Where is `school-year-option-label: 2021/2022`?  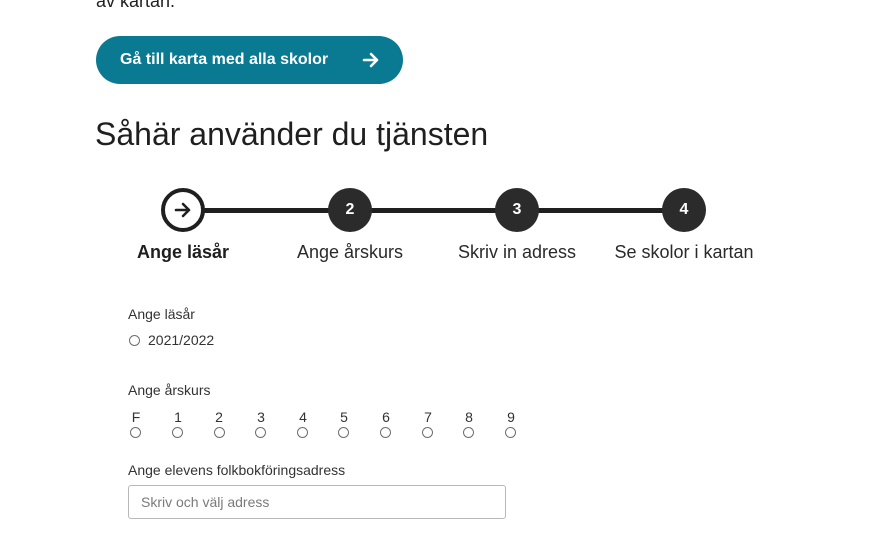 school-year-option-label: 2021/2022 is located at coordinates (181, 340).